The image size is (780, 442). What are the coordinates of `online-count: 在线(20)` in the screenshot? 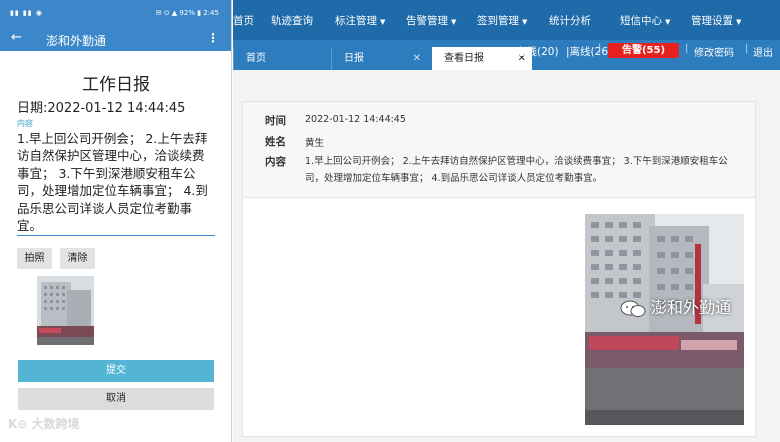 It's located at (537, 51).